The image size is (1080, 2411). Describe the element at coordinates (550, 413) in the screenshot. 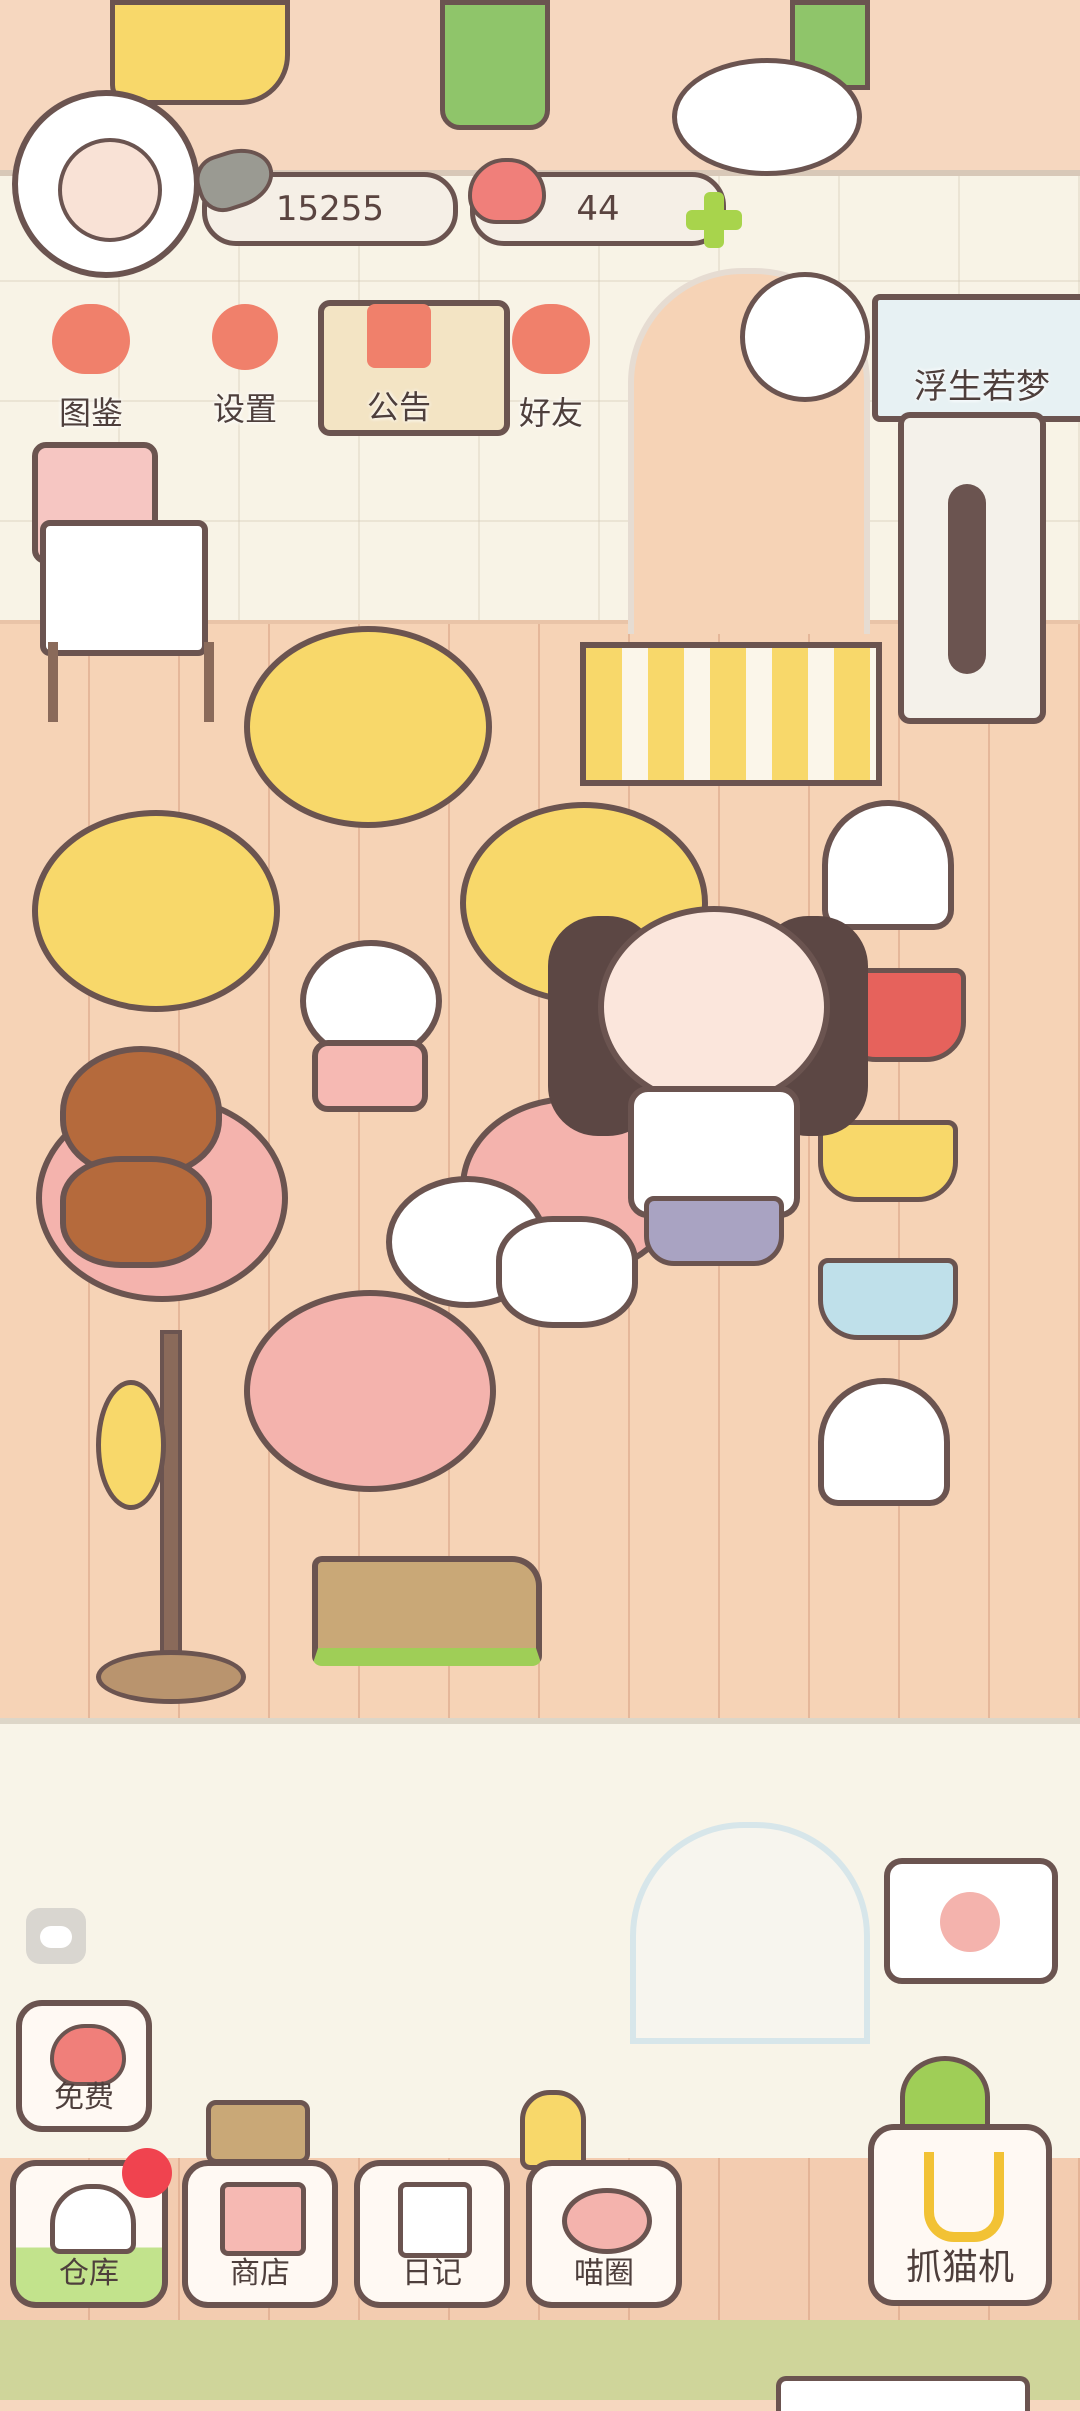

I see `menu-friends-label: 好友` at that location.